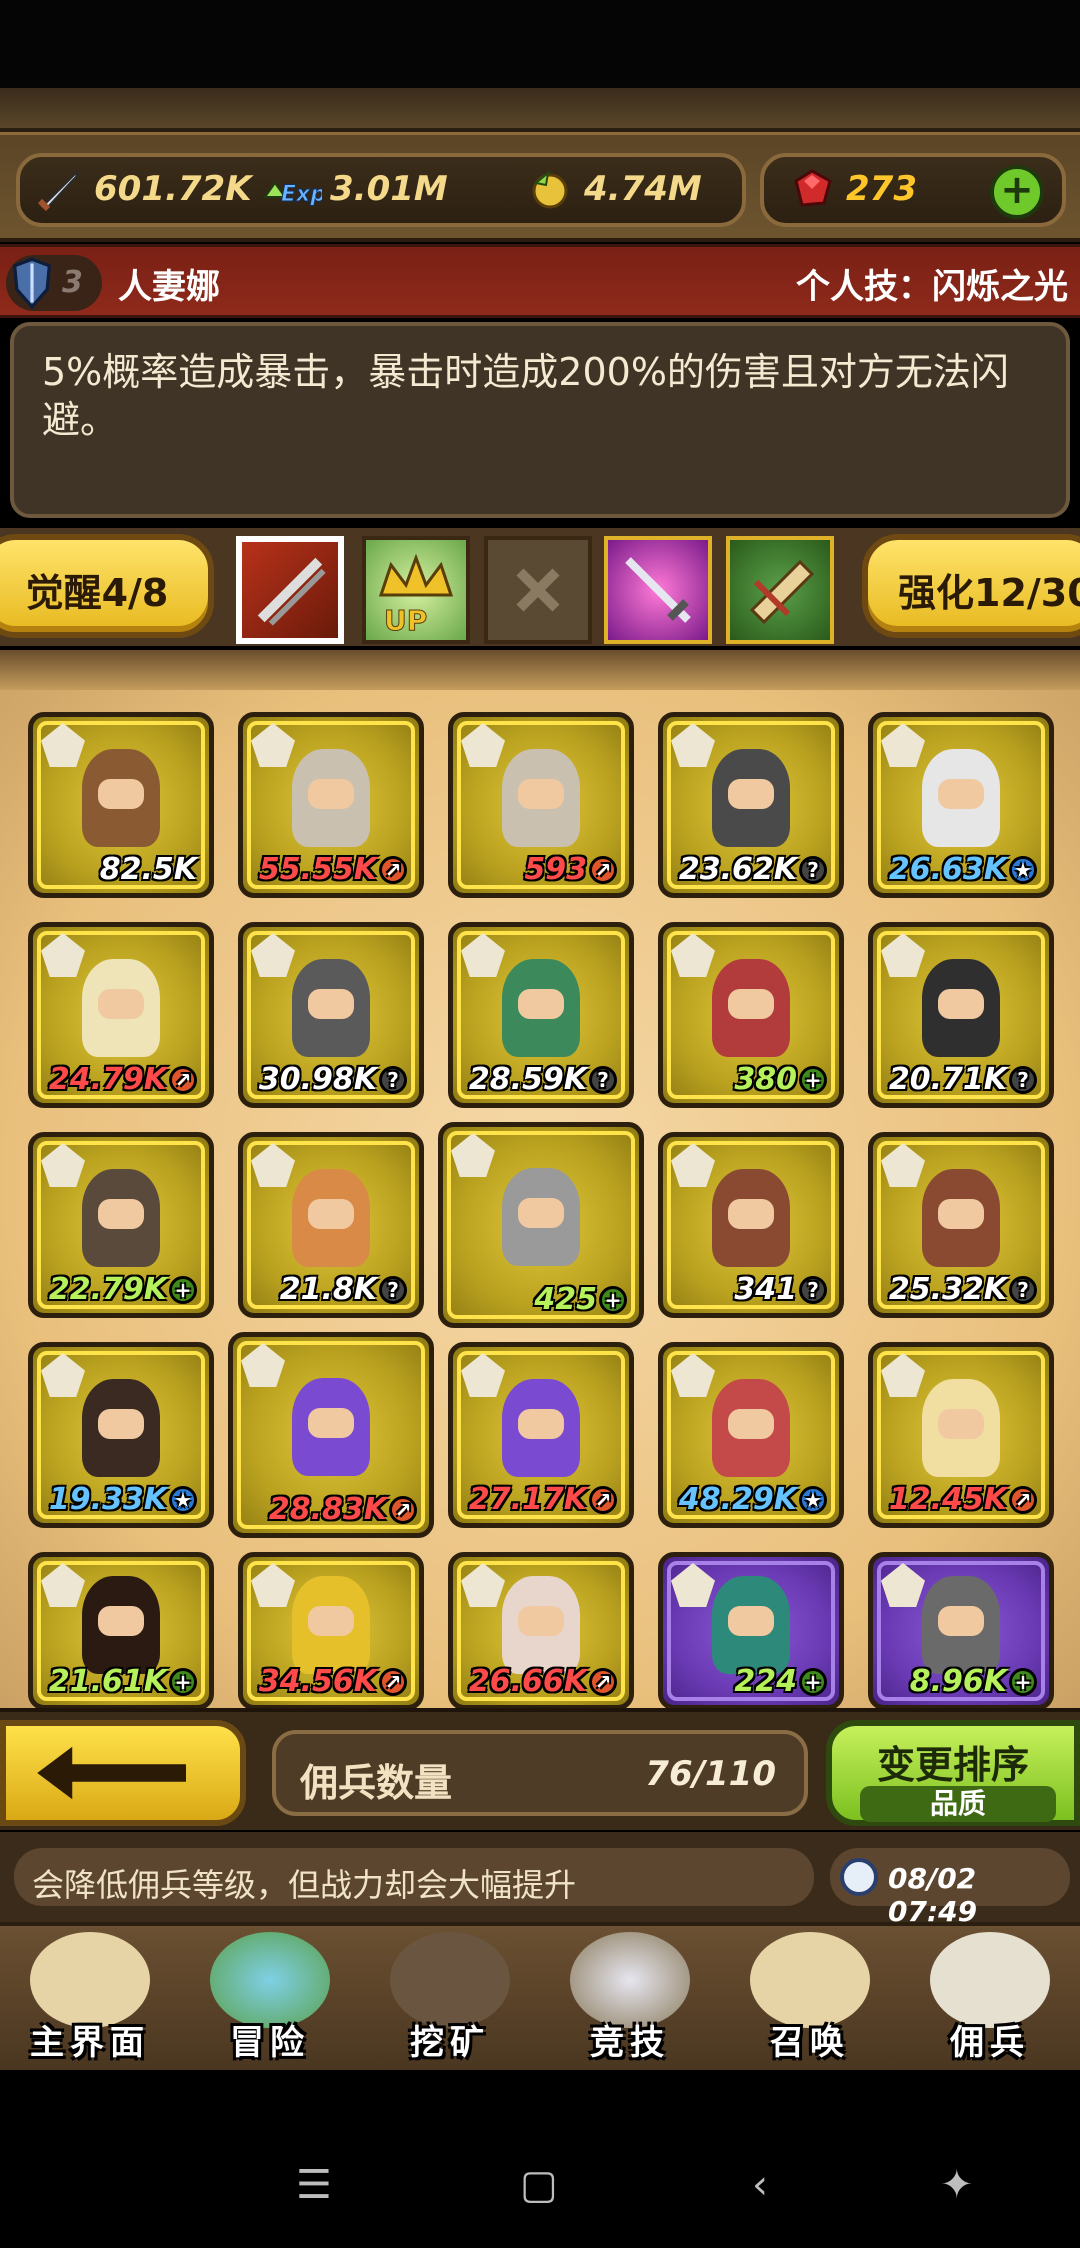 The image size is (1080, 2248). I want to click on hero-power-value: 23.62K, so click(737, 869).